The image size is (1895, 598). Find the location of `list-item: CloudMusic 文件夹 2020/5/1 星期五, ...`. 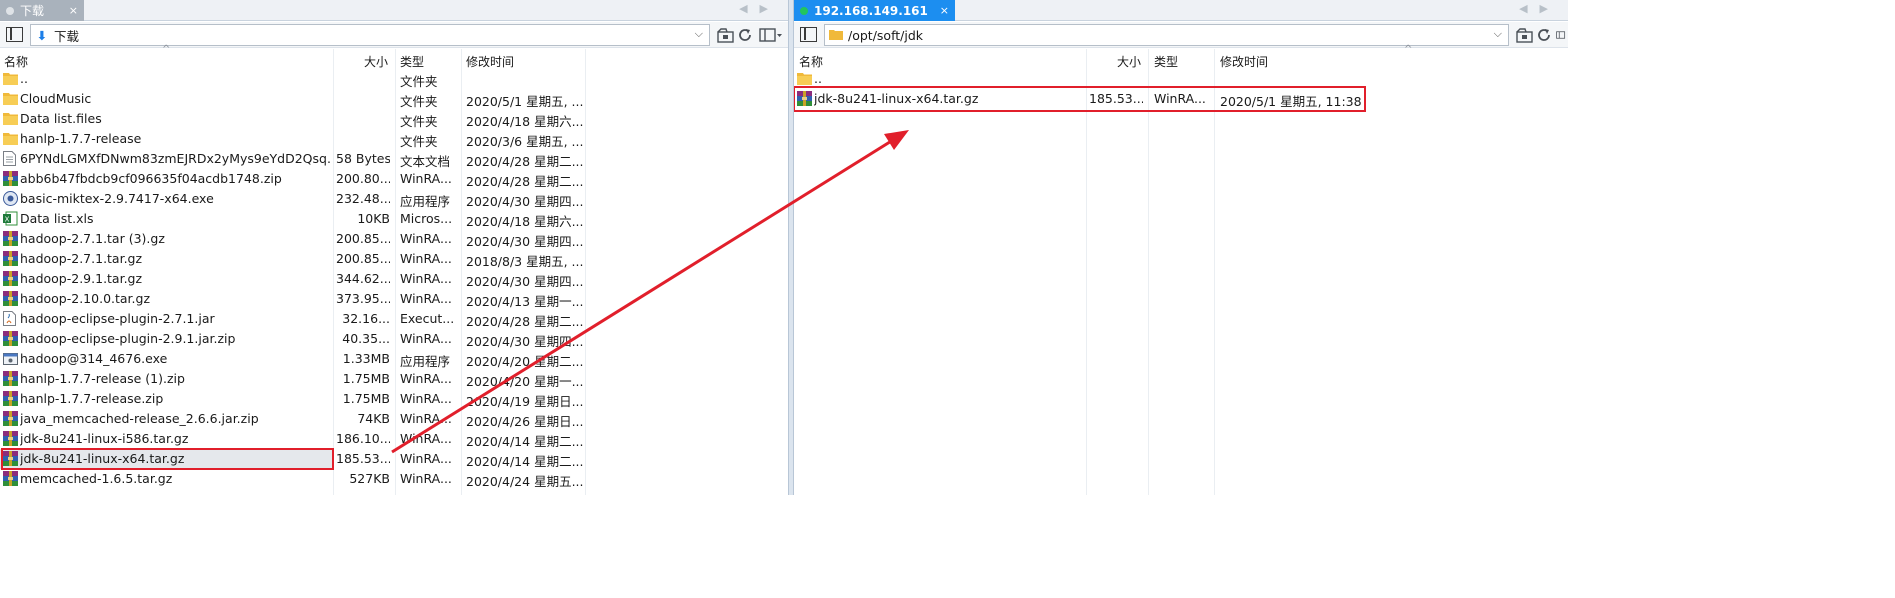

list-item: CloudMusic 文件夹 2020/5/1 星期五, ... is located at coordinates (394, 99).